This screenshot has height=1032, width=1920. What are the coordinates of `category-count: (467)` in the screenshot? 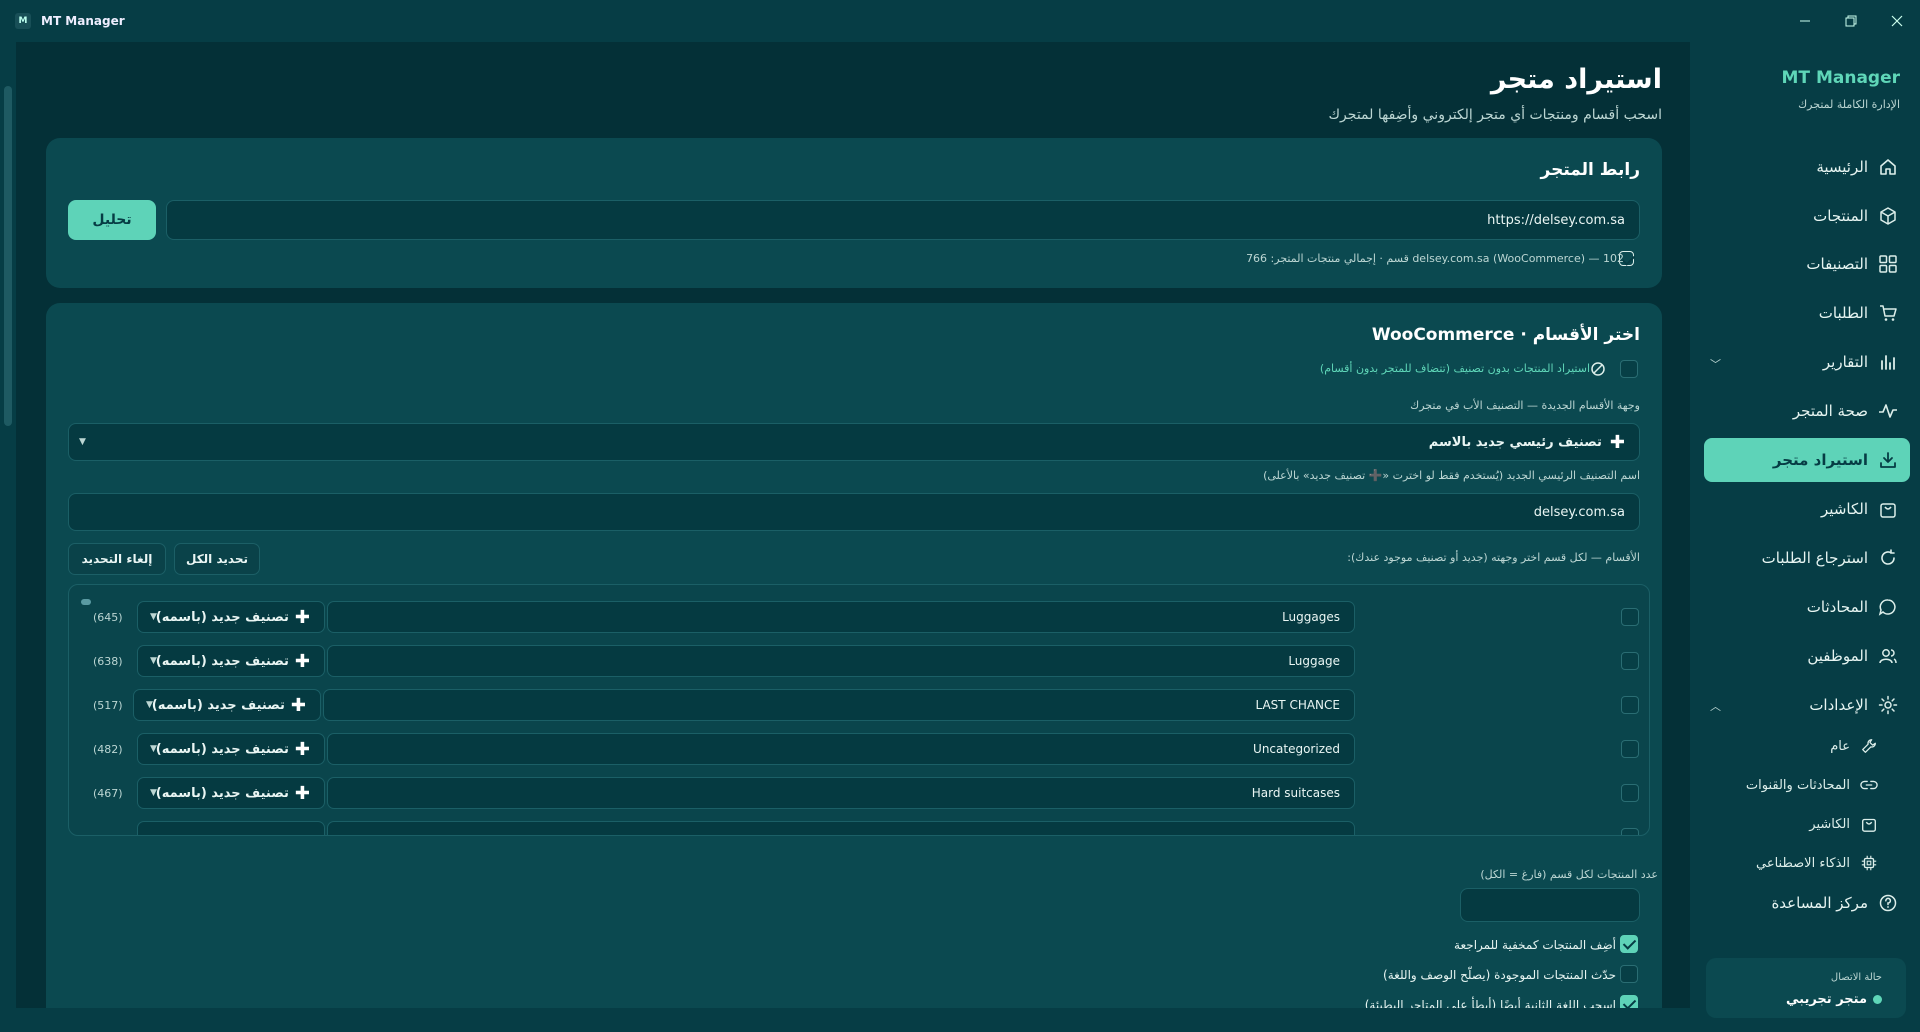 It's located at (108, 793).